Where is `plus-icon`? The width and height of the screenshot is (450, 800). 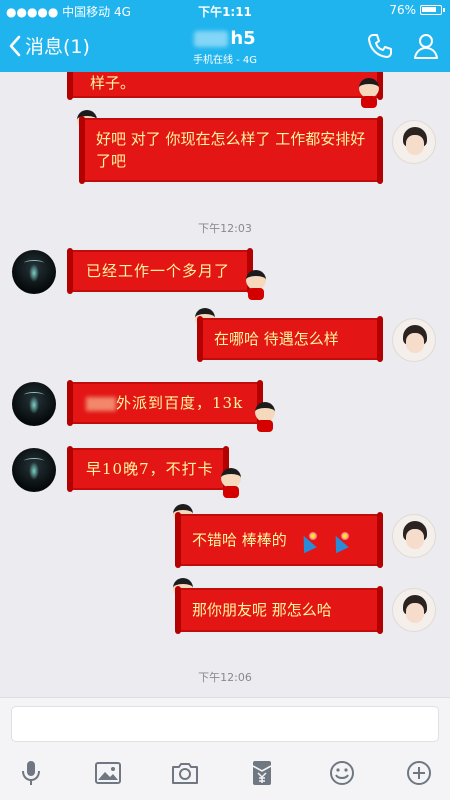
plus-icon is located at coordinates (419, 773).